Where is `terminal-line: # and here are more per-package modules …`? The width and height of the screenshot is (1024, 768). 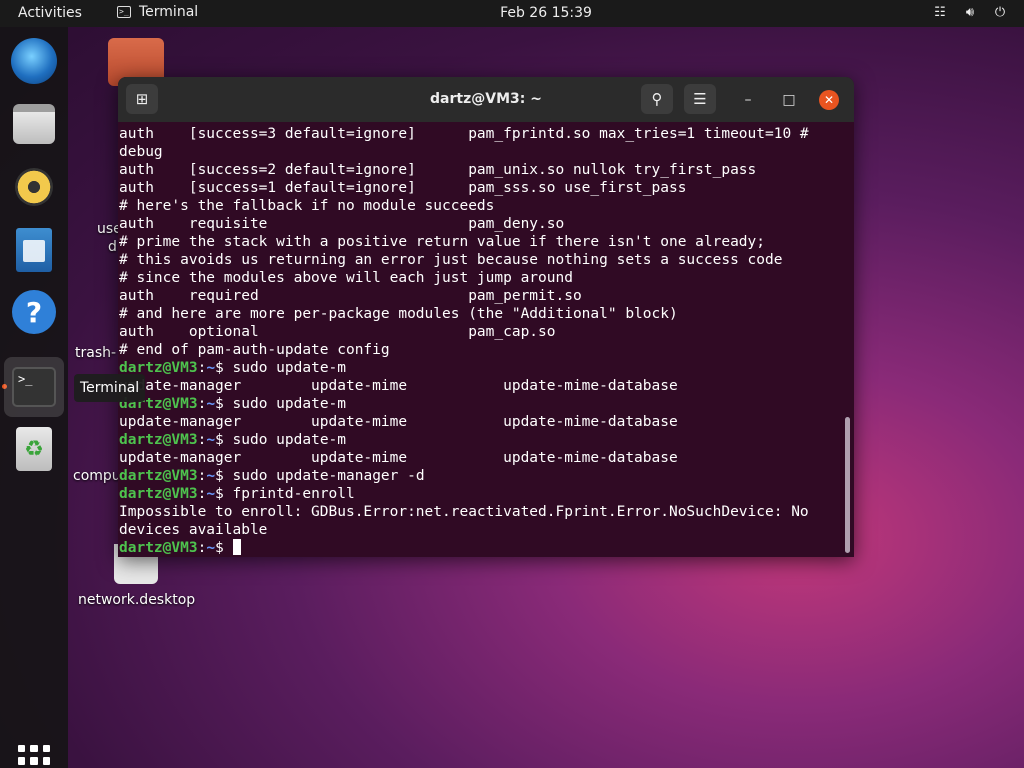 terminal-line: # and here are more per-package modules … is located at coordinates (480, 314).